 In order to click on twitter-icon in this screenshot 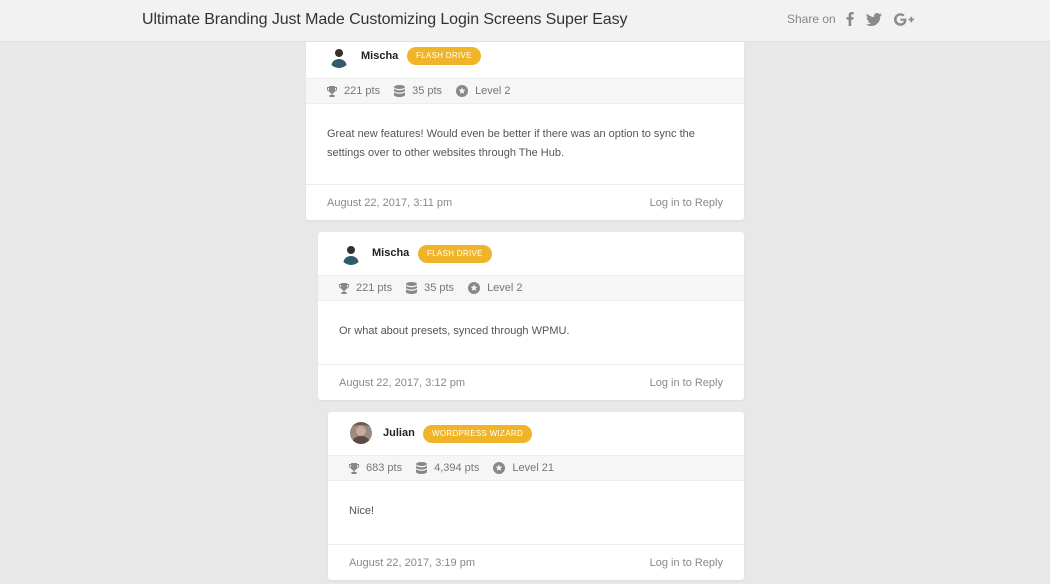, I will do `click(873, 19)`.